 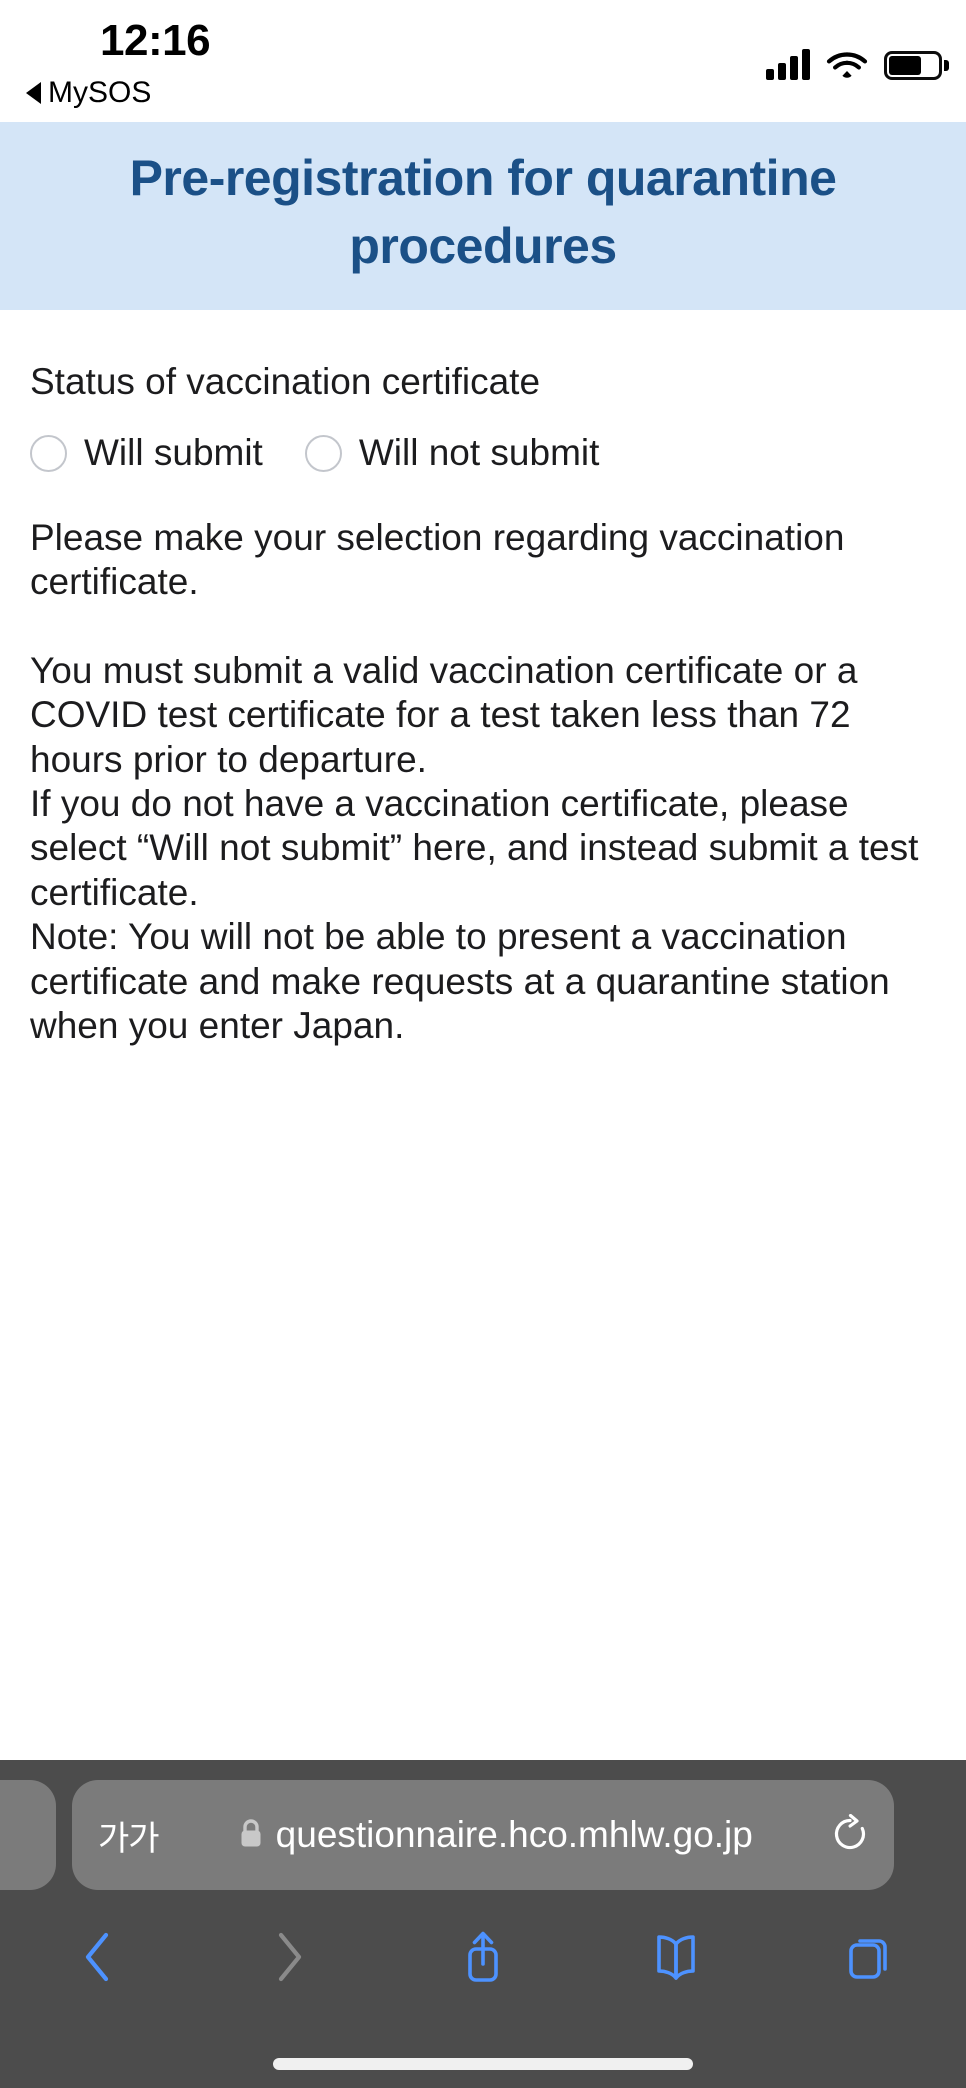 I want to click on status-bar-indicators, so click(x=857, y=60).